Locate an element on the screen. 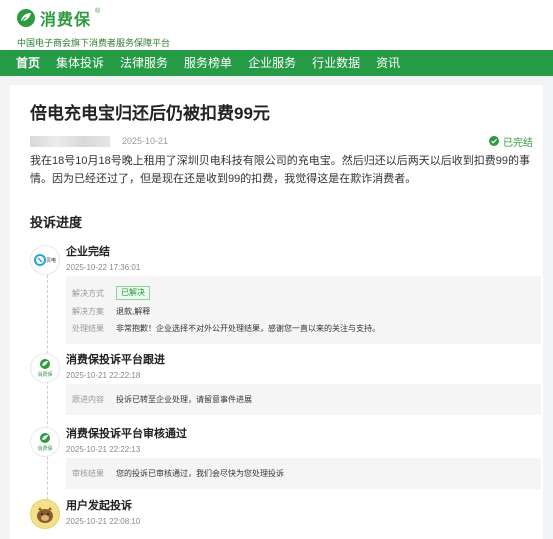 This screenshot has width=553, height=539. event-detail: 跟进内容 投诉已转至企业处理，请留意事件进展 is located at coordinates (303, 399).